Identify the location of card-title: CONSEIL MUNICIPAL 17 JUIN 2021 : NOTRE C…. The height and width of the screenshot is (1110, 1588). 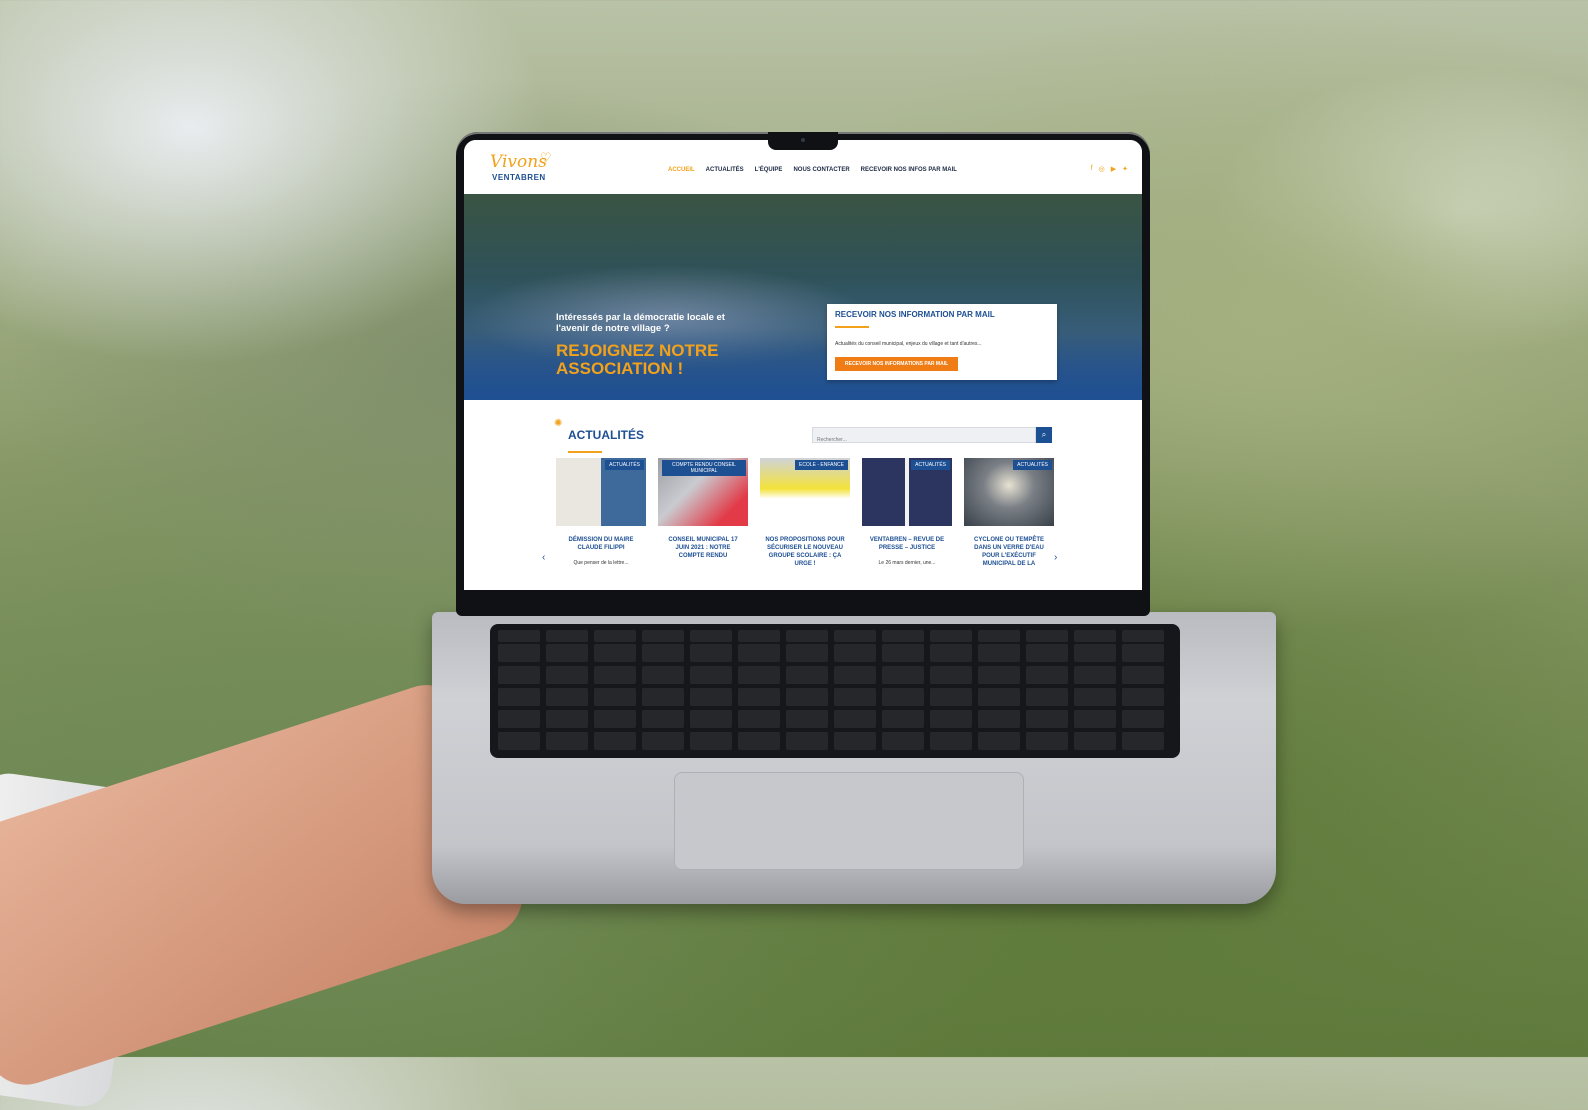
(703, 548).